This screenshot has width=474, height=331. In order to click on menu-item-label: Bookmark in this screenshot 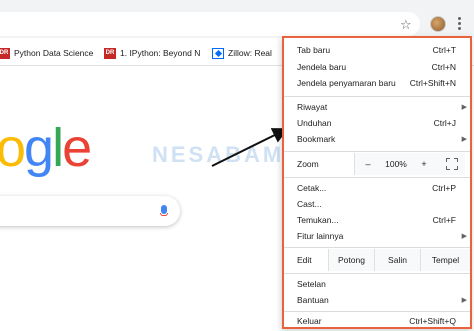, I will do `click(316, 139)`.